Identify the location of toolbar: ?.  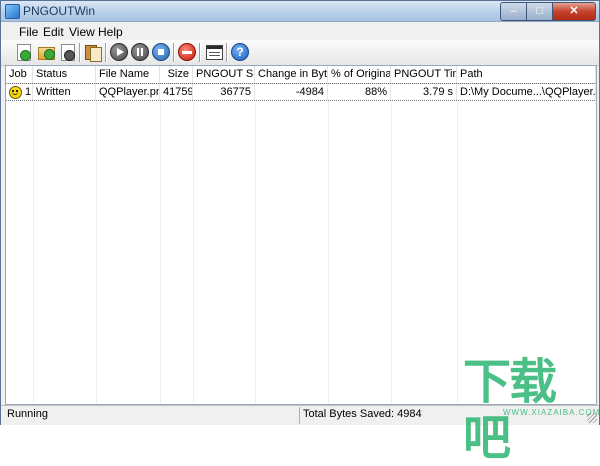
(300, 53).